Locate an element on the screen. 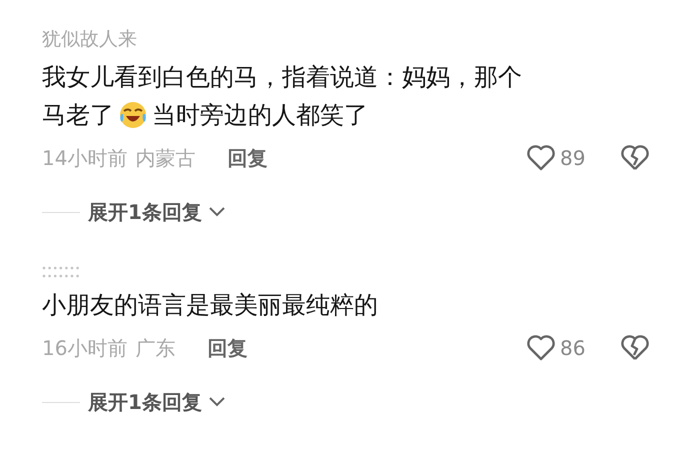 The image size is (690, 469). laughing-crying-emoji-icon is located at coordinates (133, 115).